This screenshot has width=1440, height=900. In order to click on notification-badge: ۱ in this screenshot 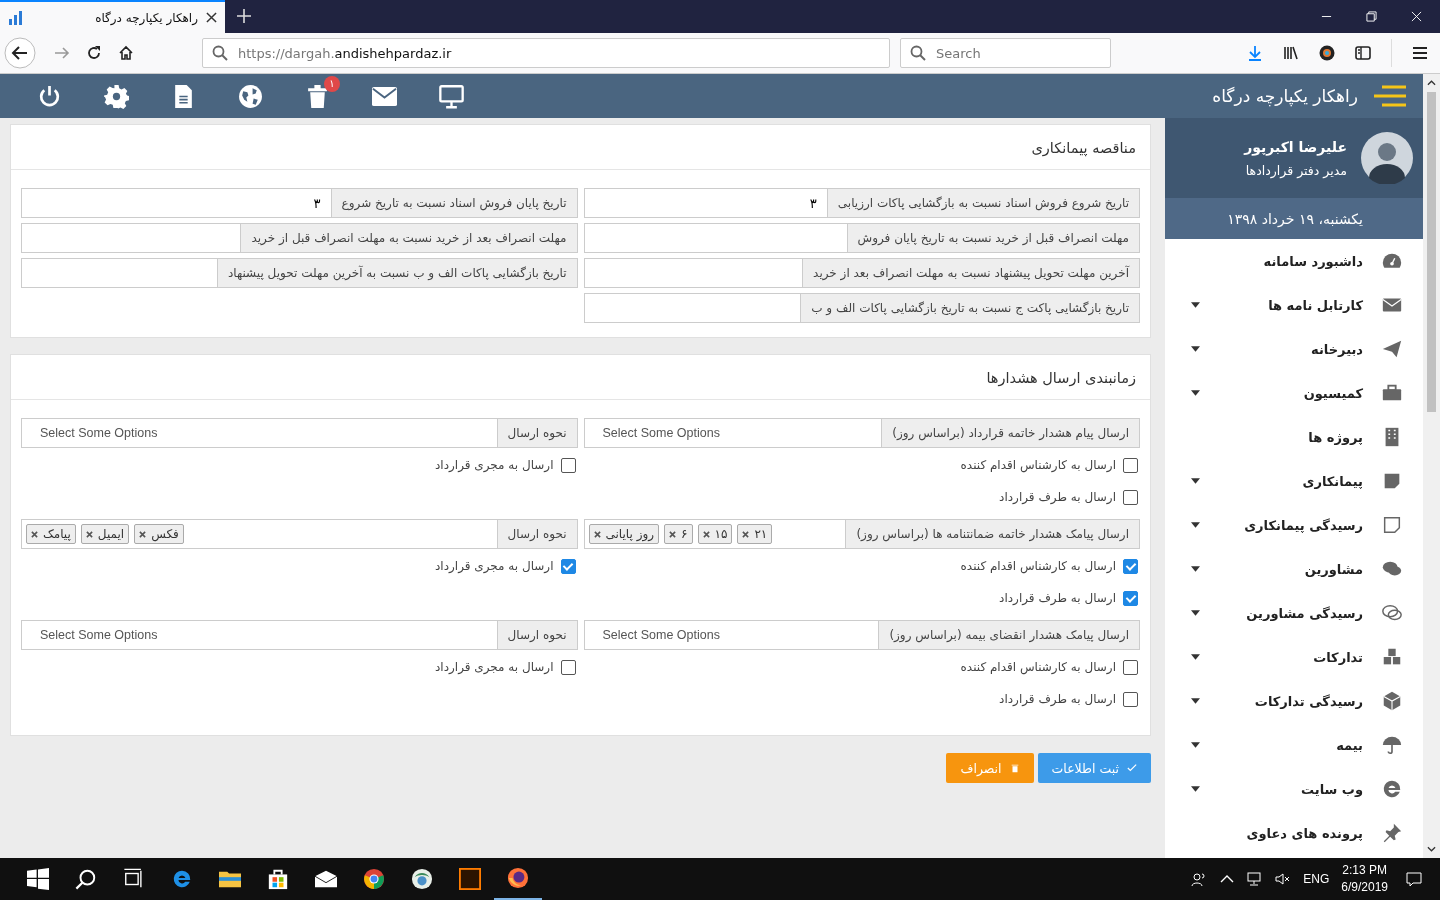, I will do `click(332, 83)`.